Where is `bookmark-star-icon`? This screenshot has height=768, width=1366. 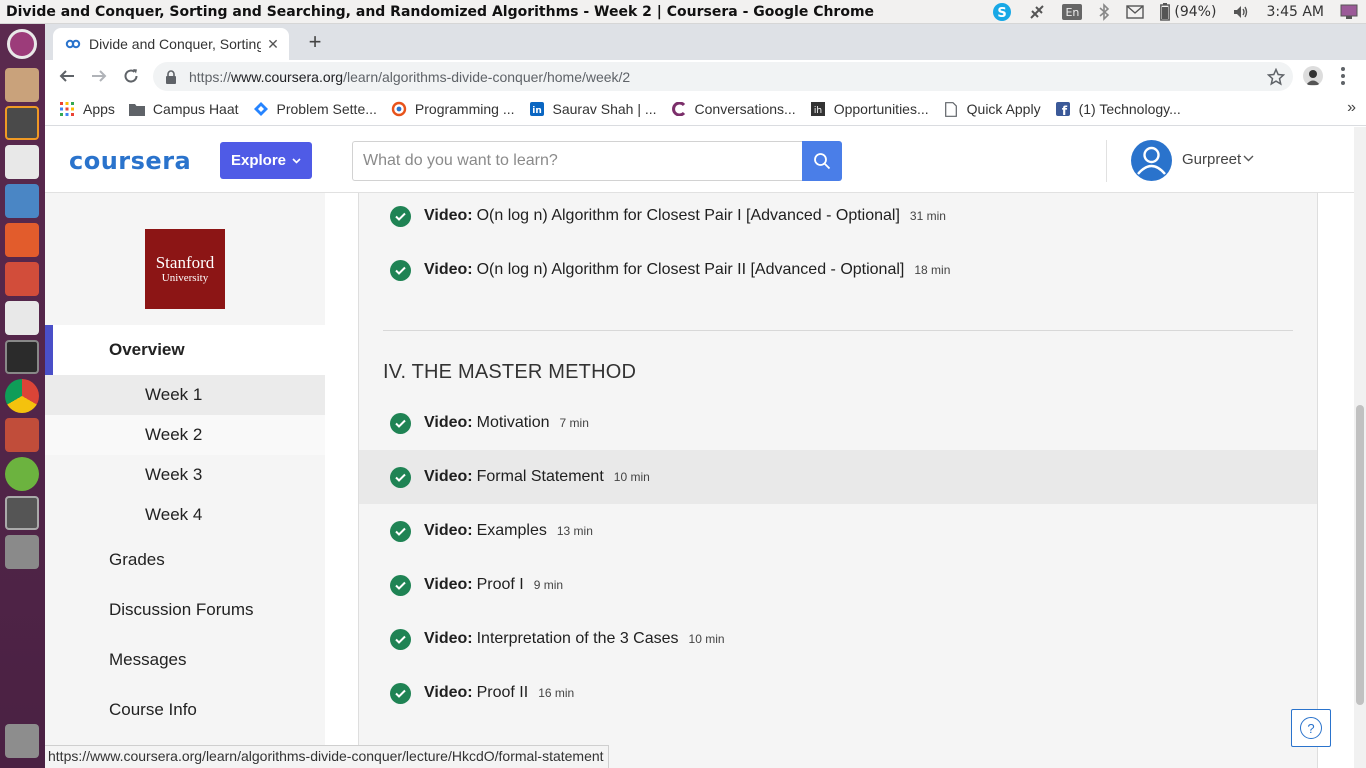
bookmark-star-icon is located at coordinates (1276, 76).